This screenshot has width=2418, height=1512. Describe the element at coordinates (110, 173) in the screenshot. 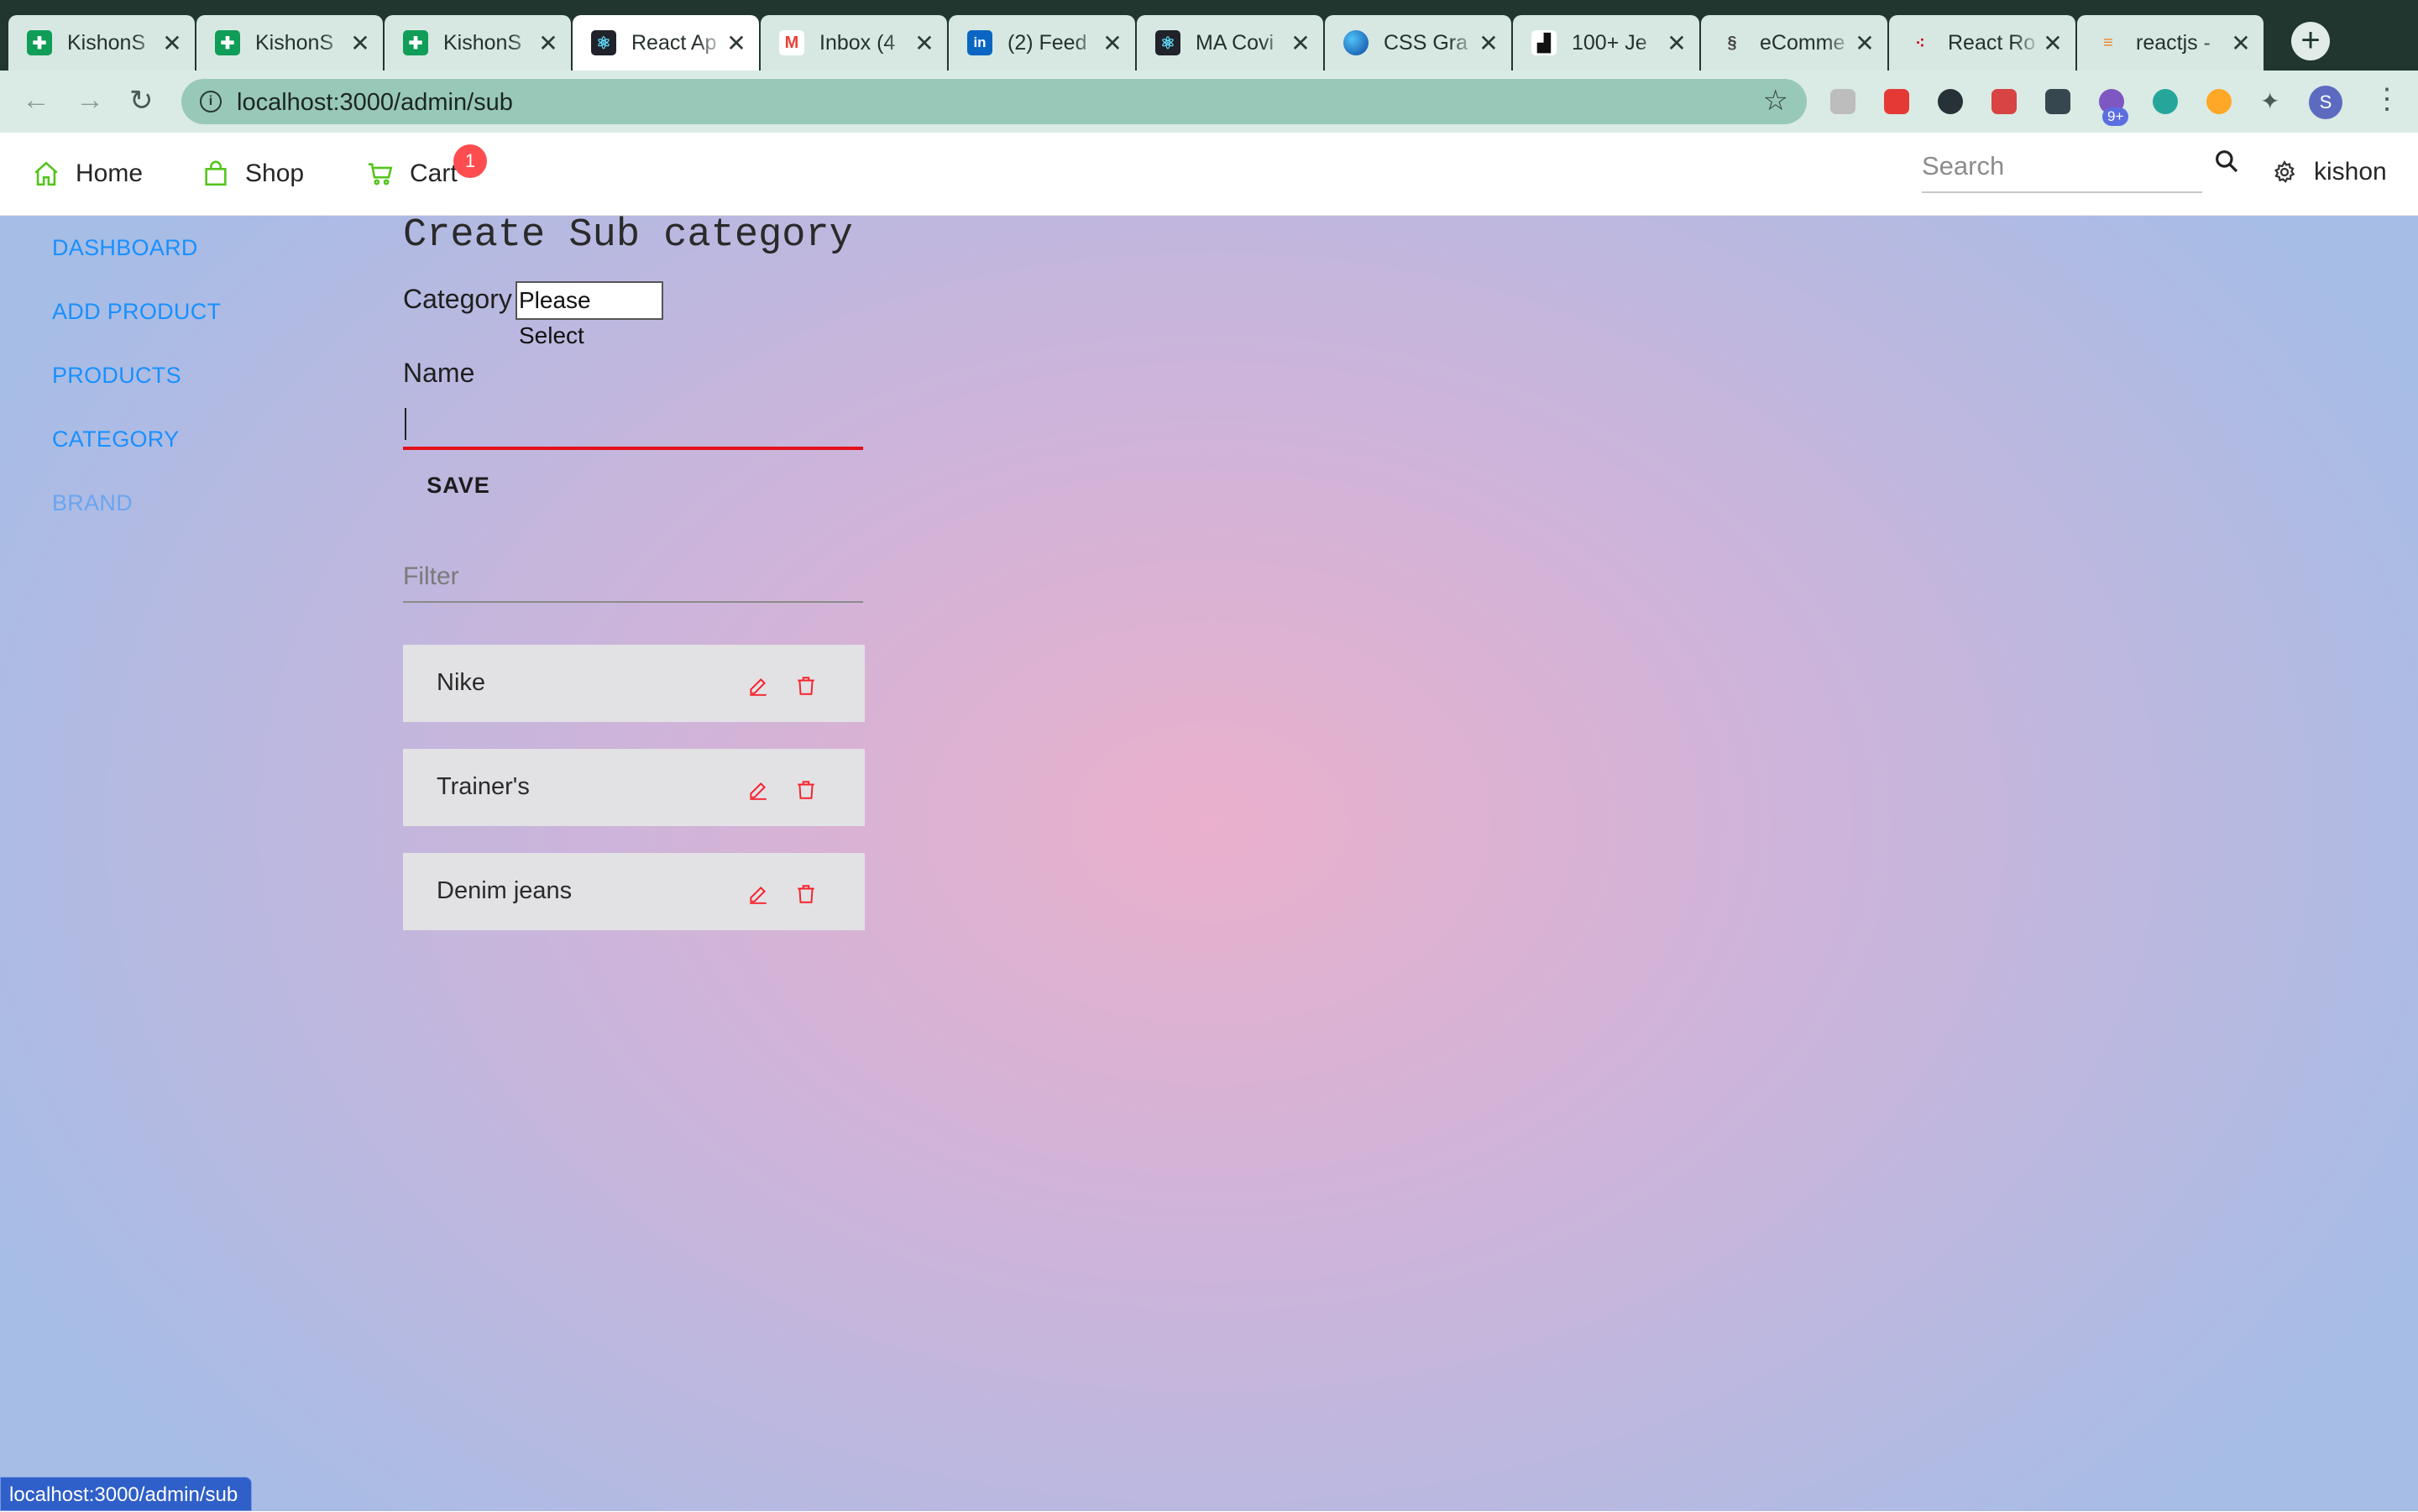

I see `nav-home-label: Home` at that location.